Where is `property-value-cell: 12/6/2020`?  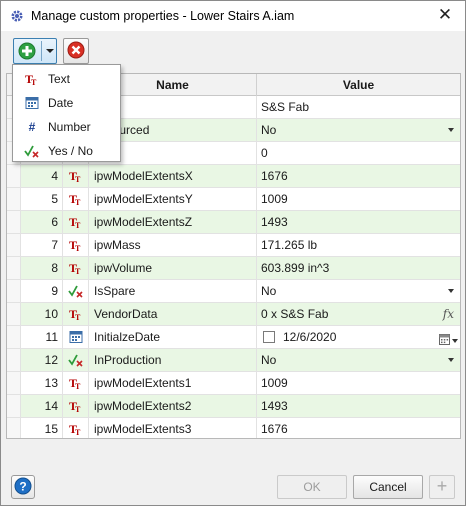
property-value-cell: 12/6/2020 is located at coordinates (358, 337).